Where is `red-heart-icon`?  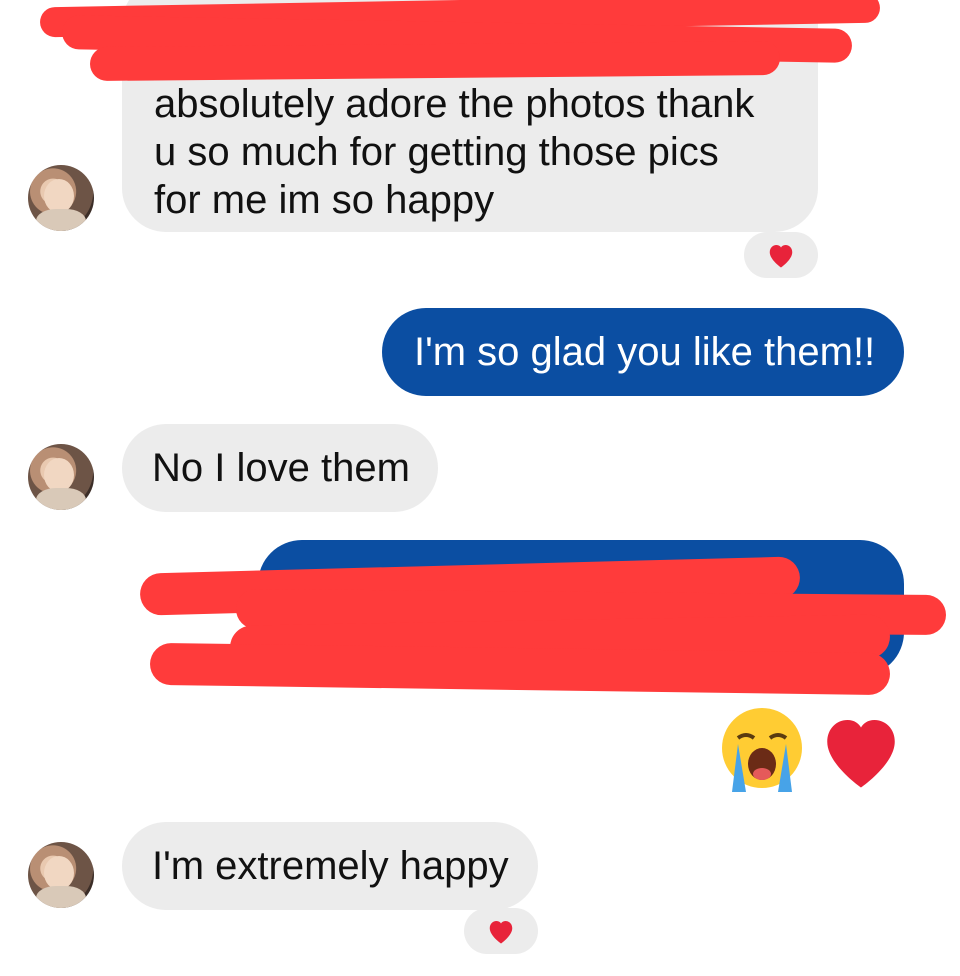 red-heart-icon is located at coordinates (861, 754).